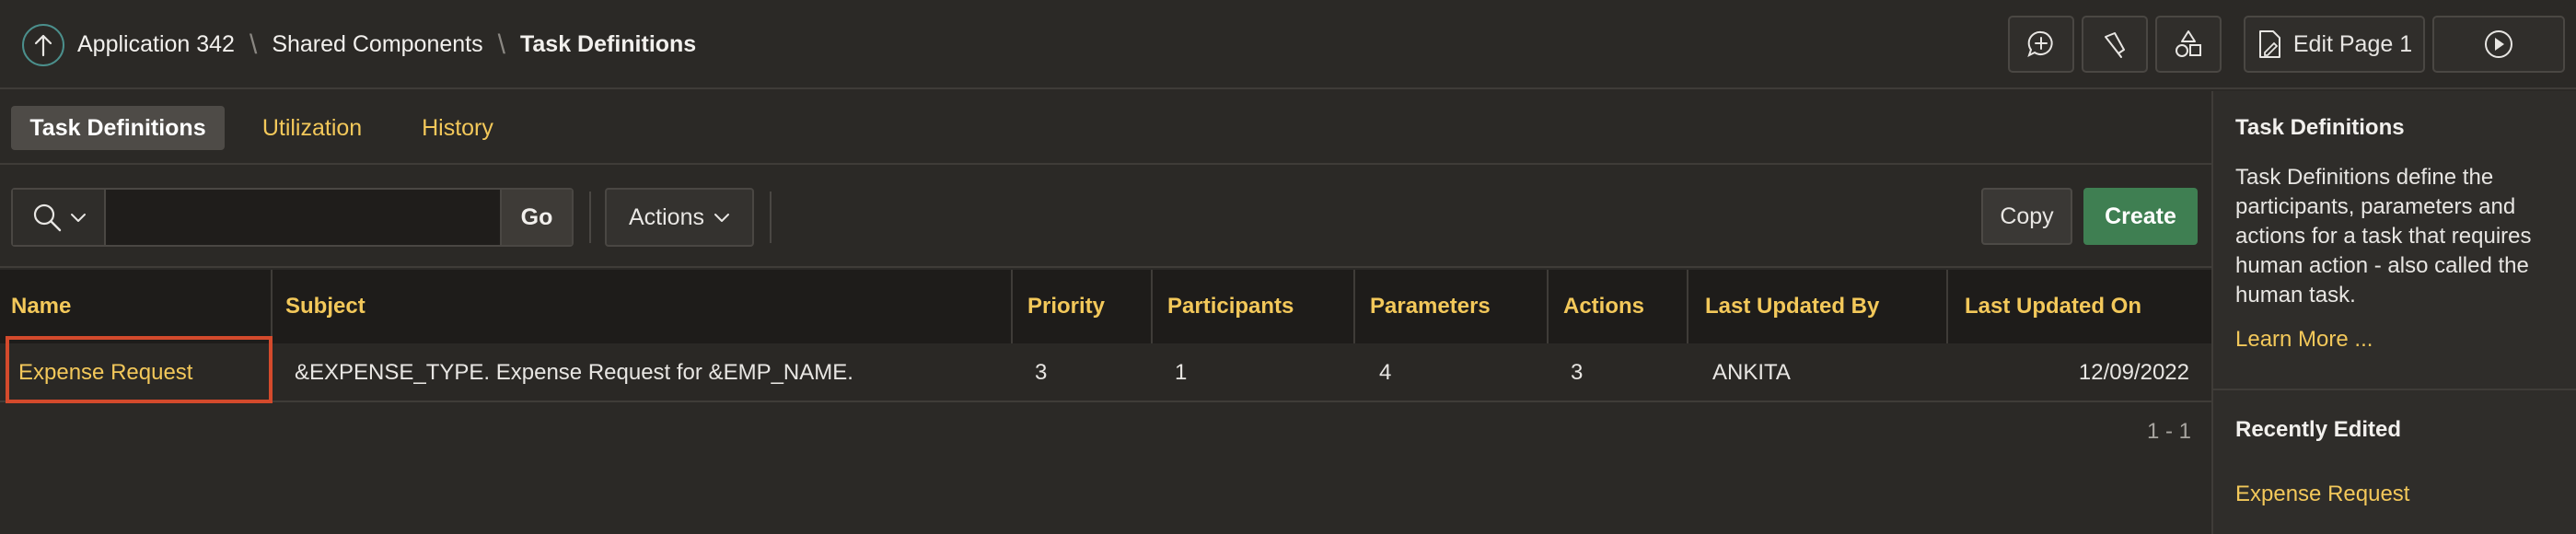  I want to click on navigate-up-icon, so click(43, 45).